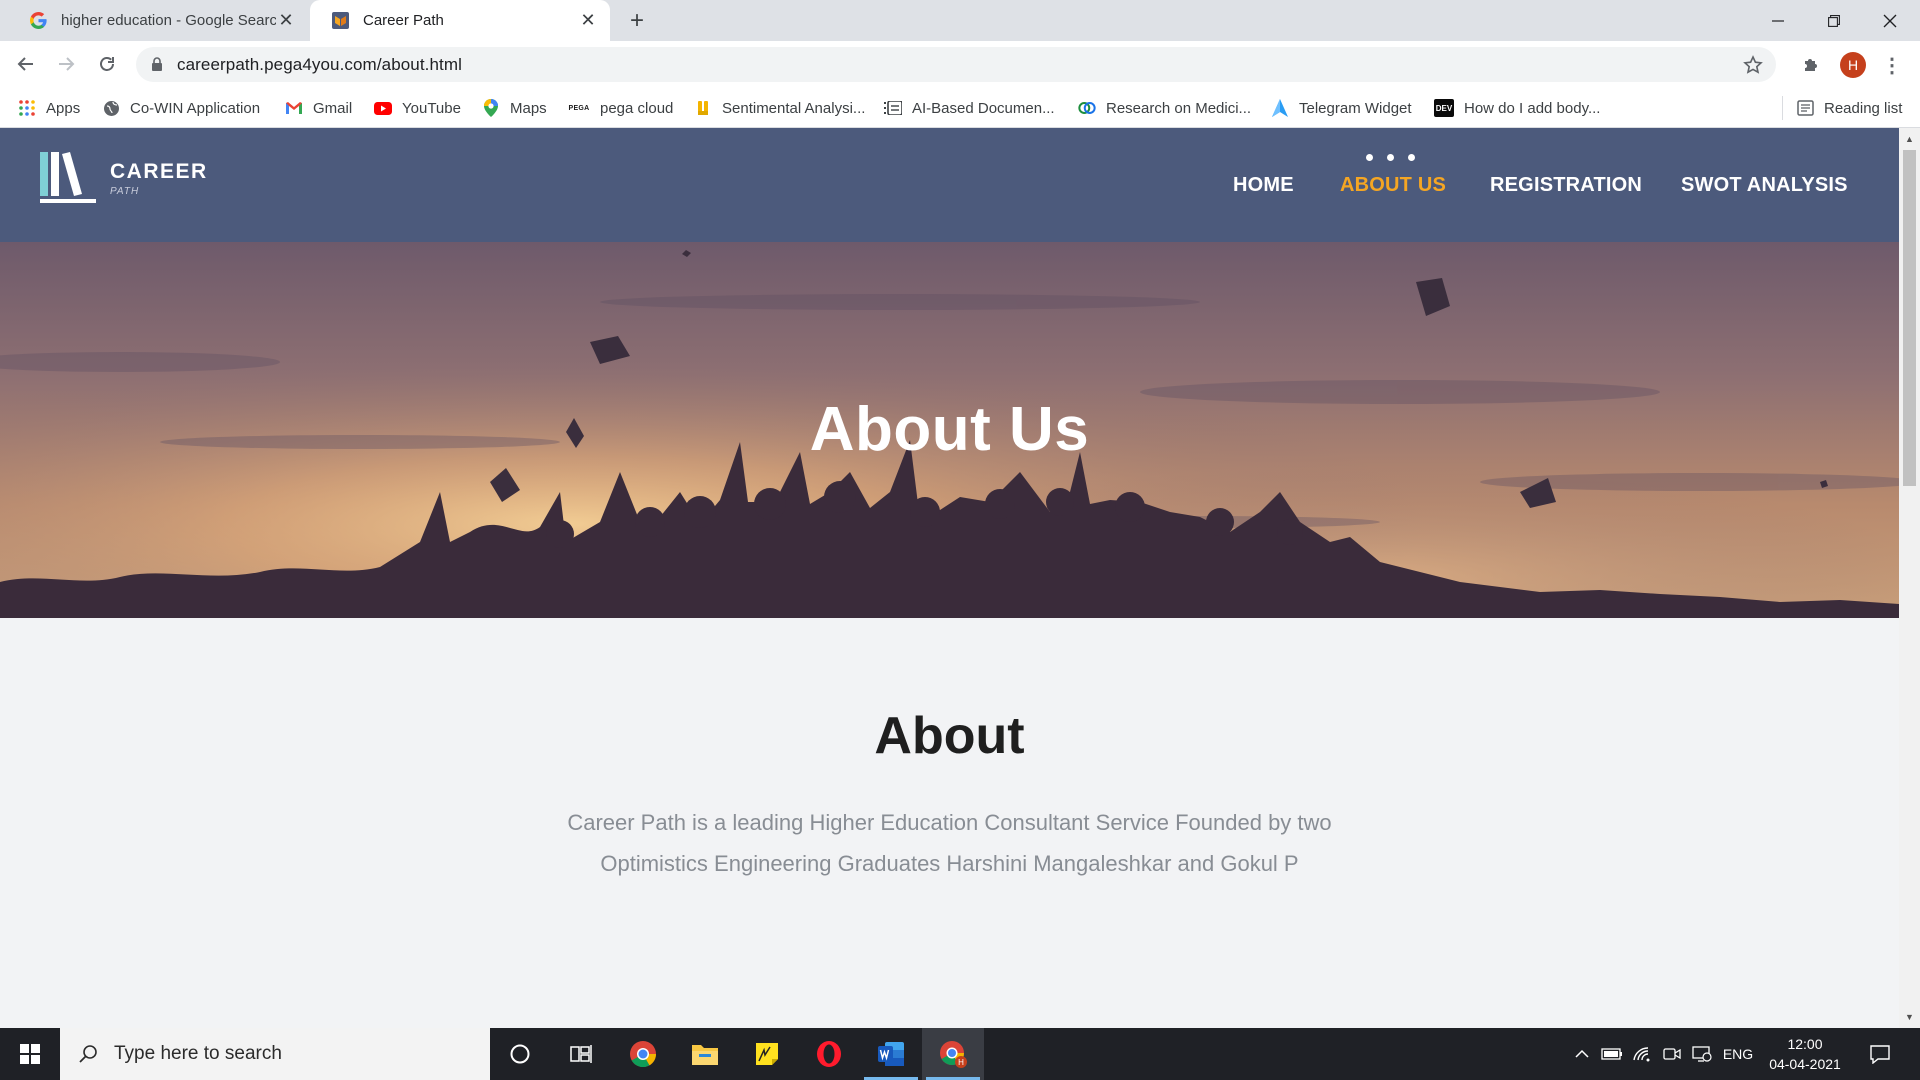  Describe the element at coordinates (1853, 65) in the screenshot. I see `profile-avatar: H` at that location.